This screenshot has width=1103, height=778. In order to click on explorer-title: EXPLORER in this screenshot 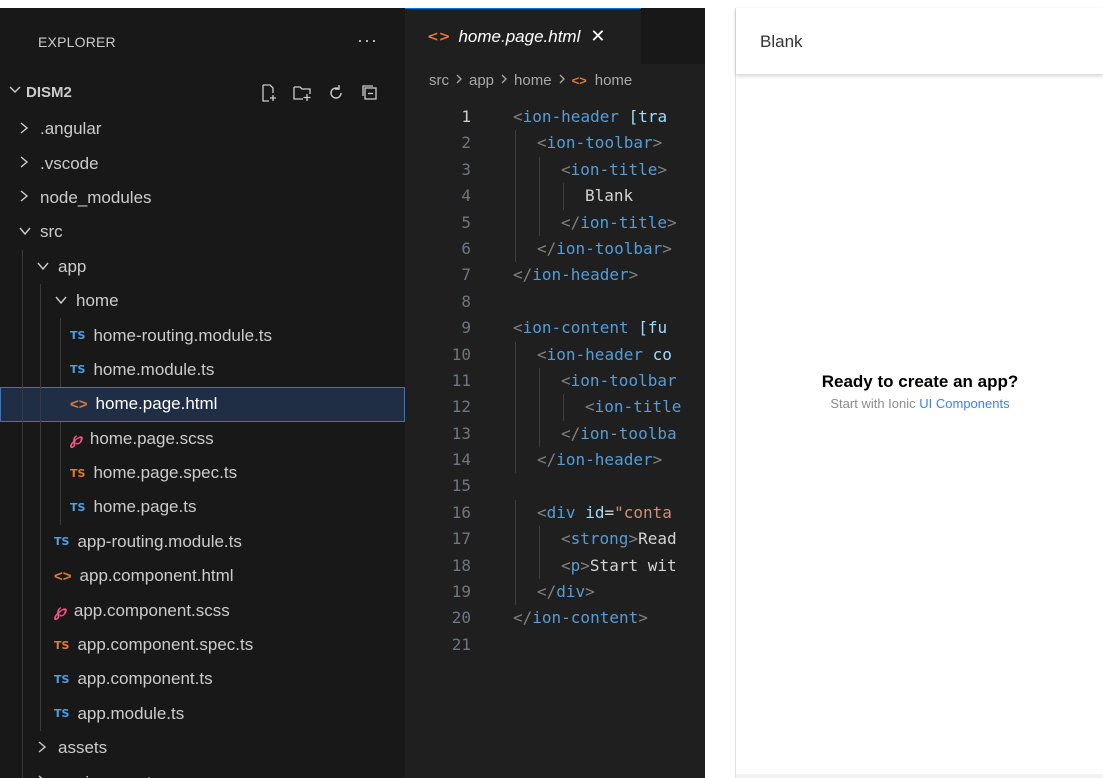, I will do `click(77, 42)`.